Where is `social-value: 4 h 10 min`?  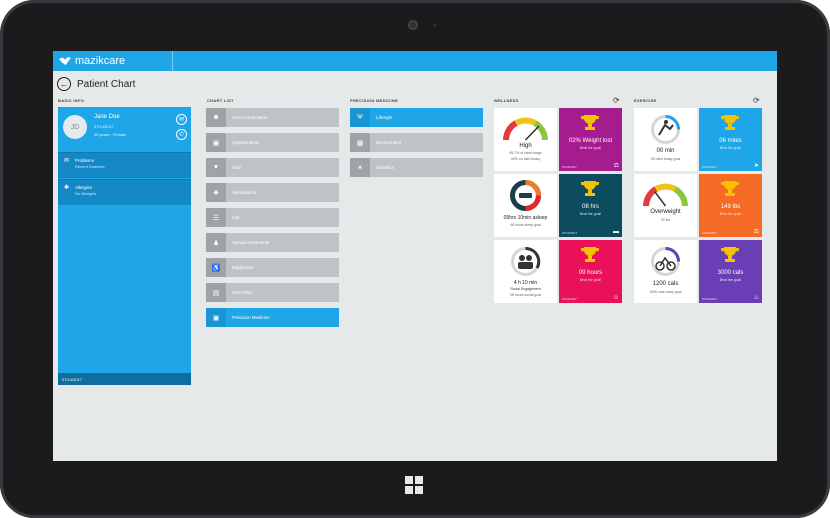 social-value: 4 h 10 min is located at coordinates (525, 283).